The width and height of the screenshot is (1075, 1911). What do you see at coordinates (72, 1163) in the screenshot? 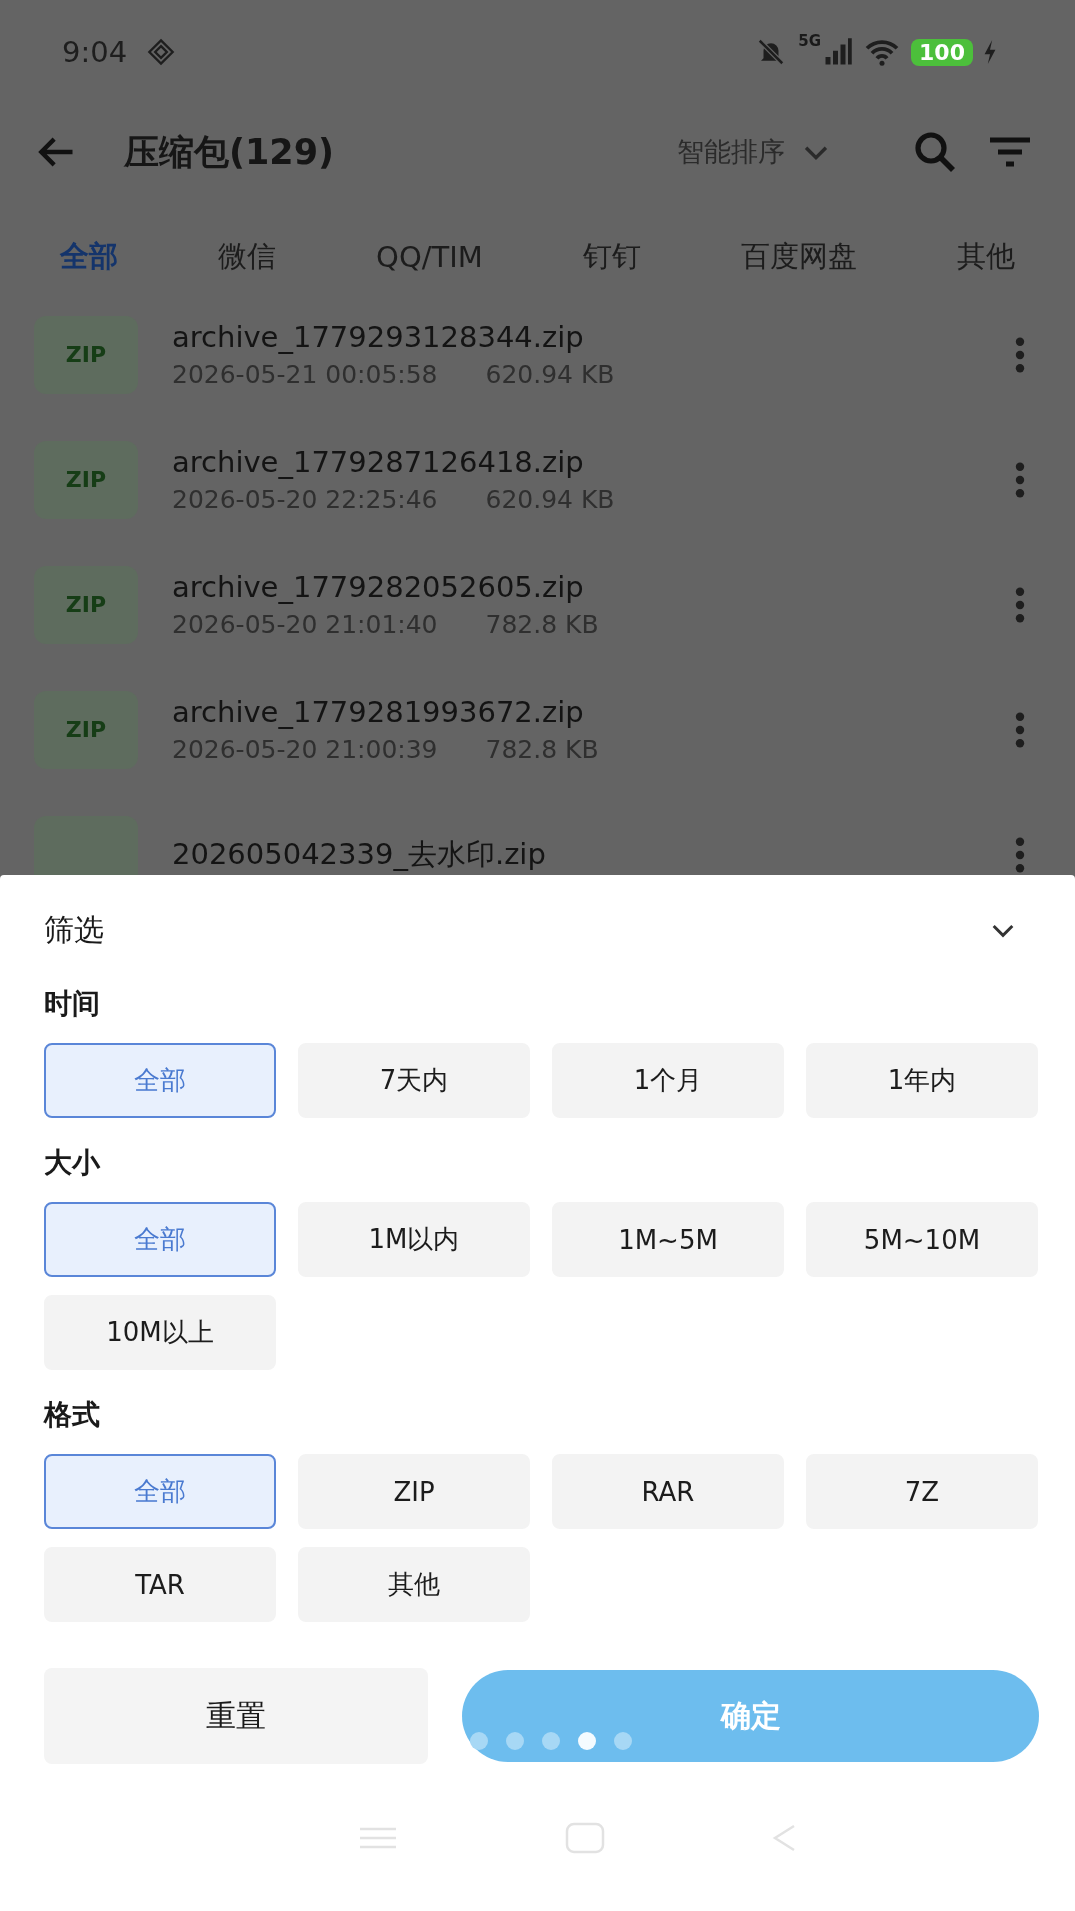
I see `filter-group-label: 大小` at bounding box center [72, 1163].